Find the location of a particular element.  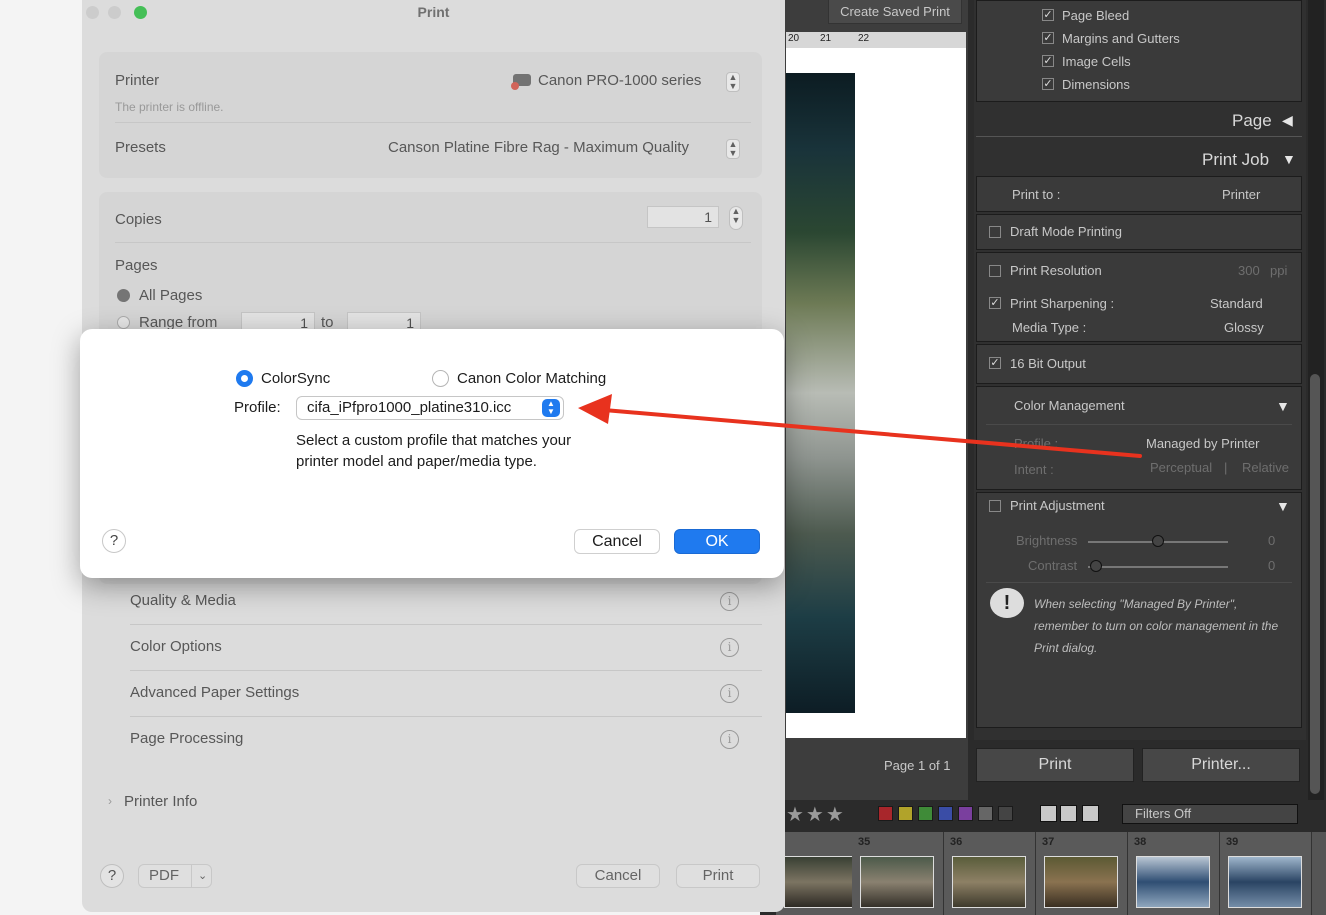

draft-mode-checkbox is located at coordinates (995, 232).